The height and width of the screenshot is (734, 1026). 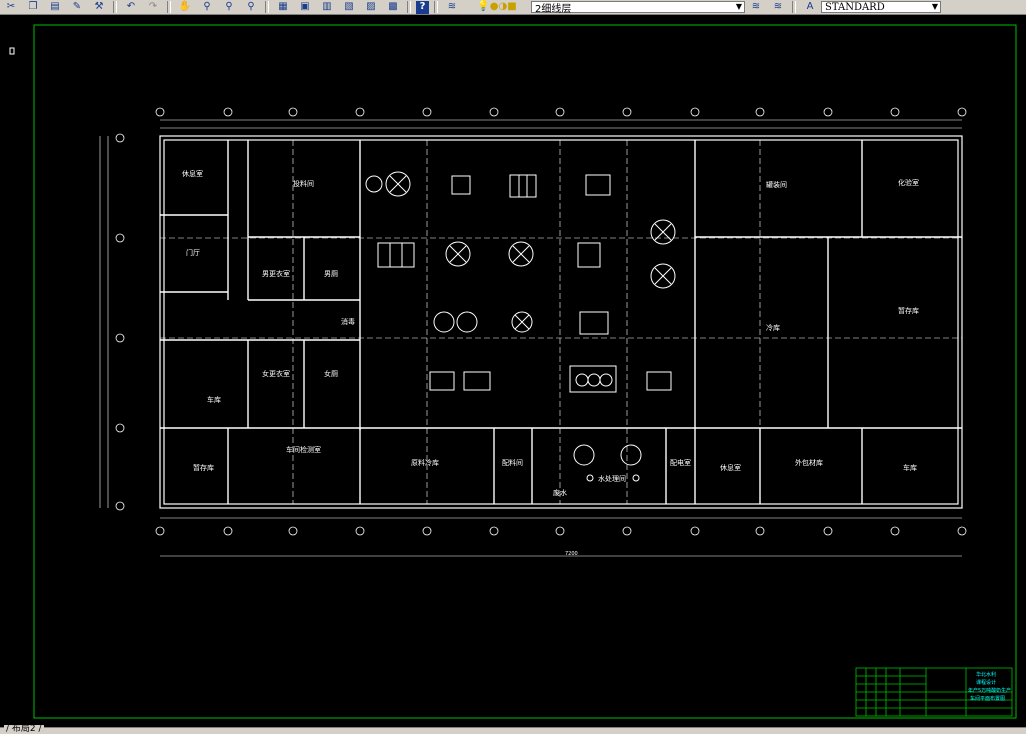 I want to click on left-axis-bubbles, so click(x=120, y=322).